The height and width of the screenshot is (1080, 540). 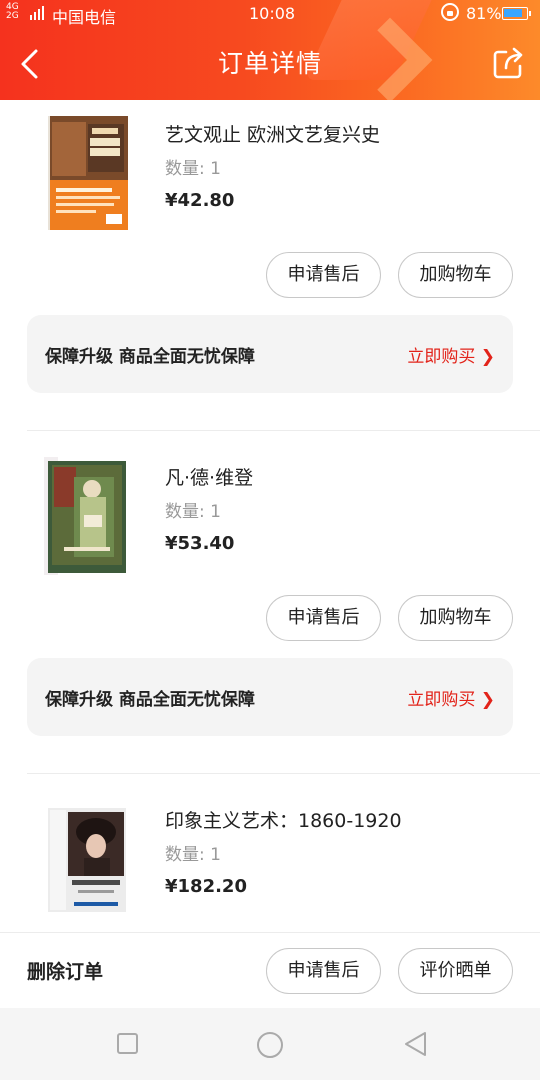 I want to click on product-price: ¥53.40, so click(x=200, y=543).